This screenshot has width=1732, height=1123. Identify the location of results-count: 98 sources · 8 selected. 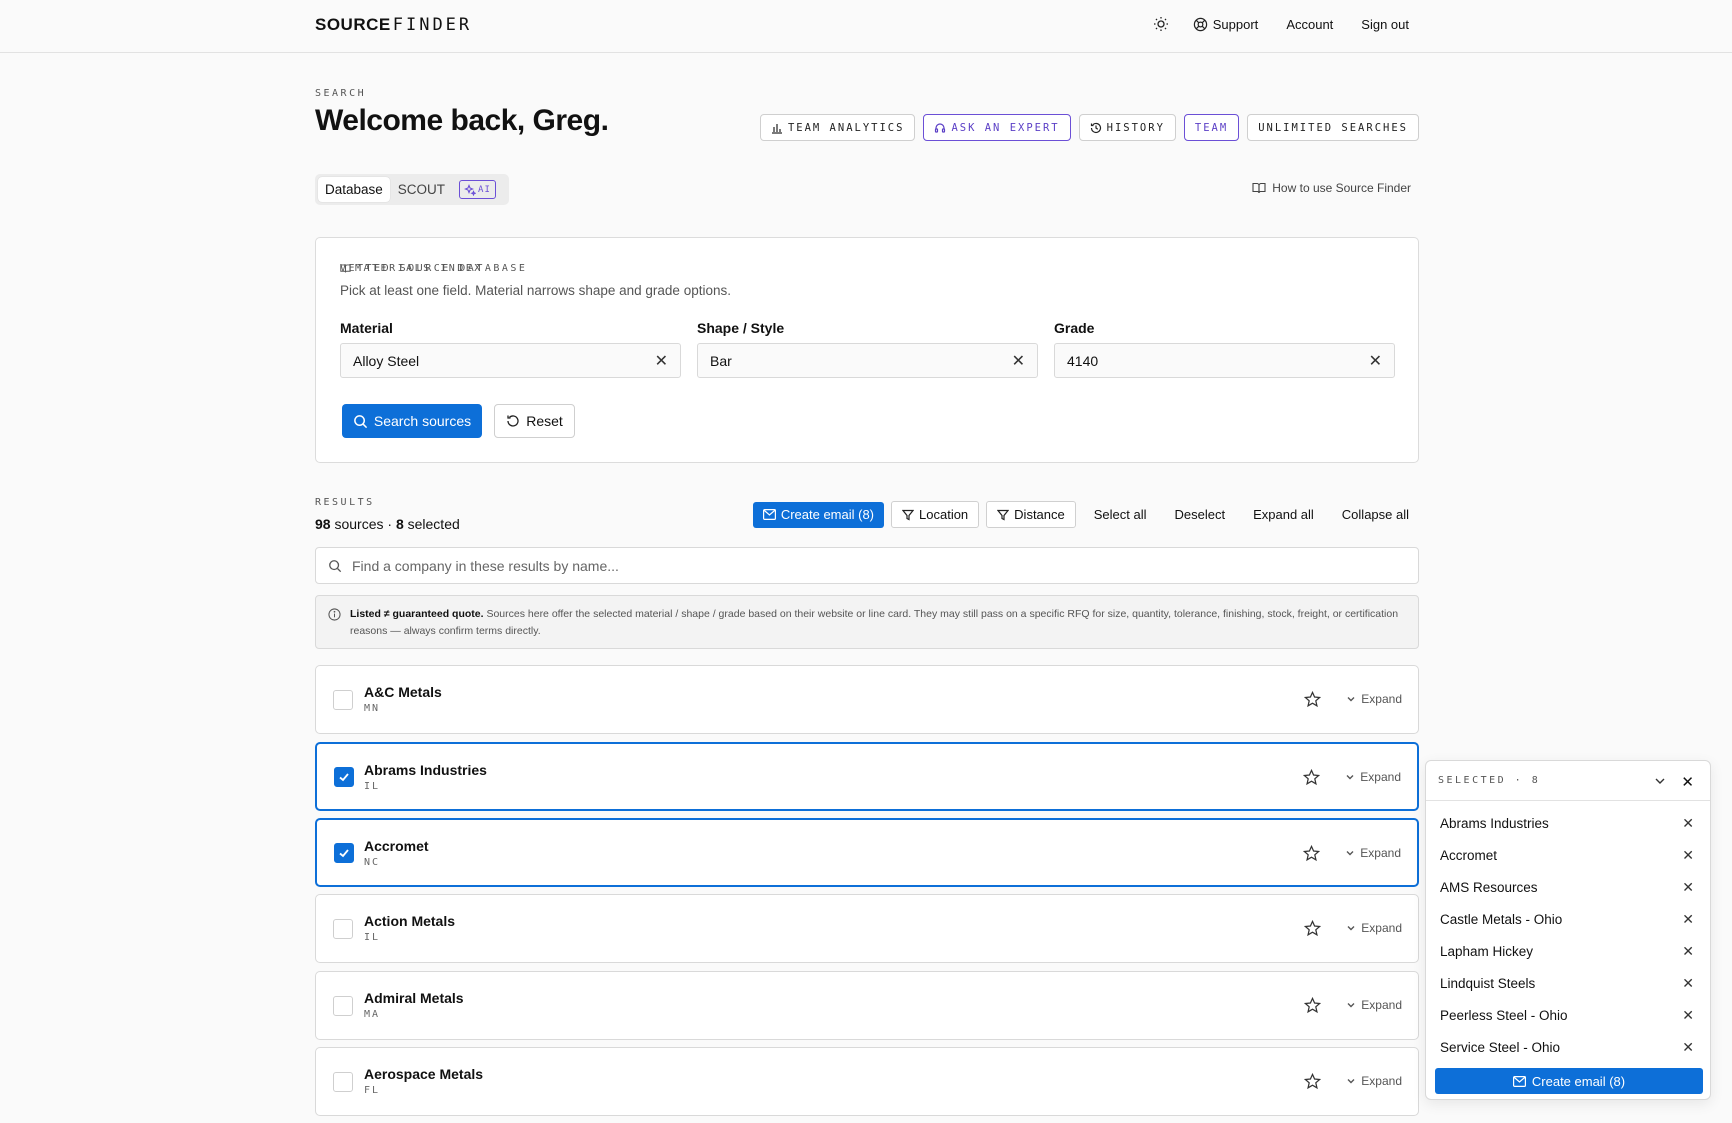
(387, 524).